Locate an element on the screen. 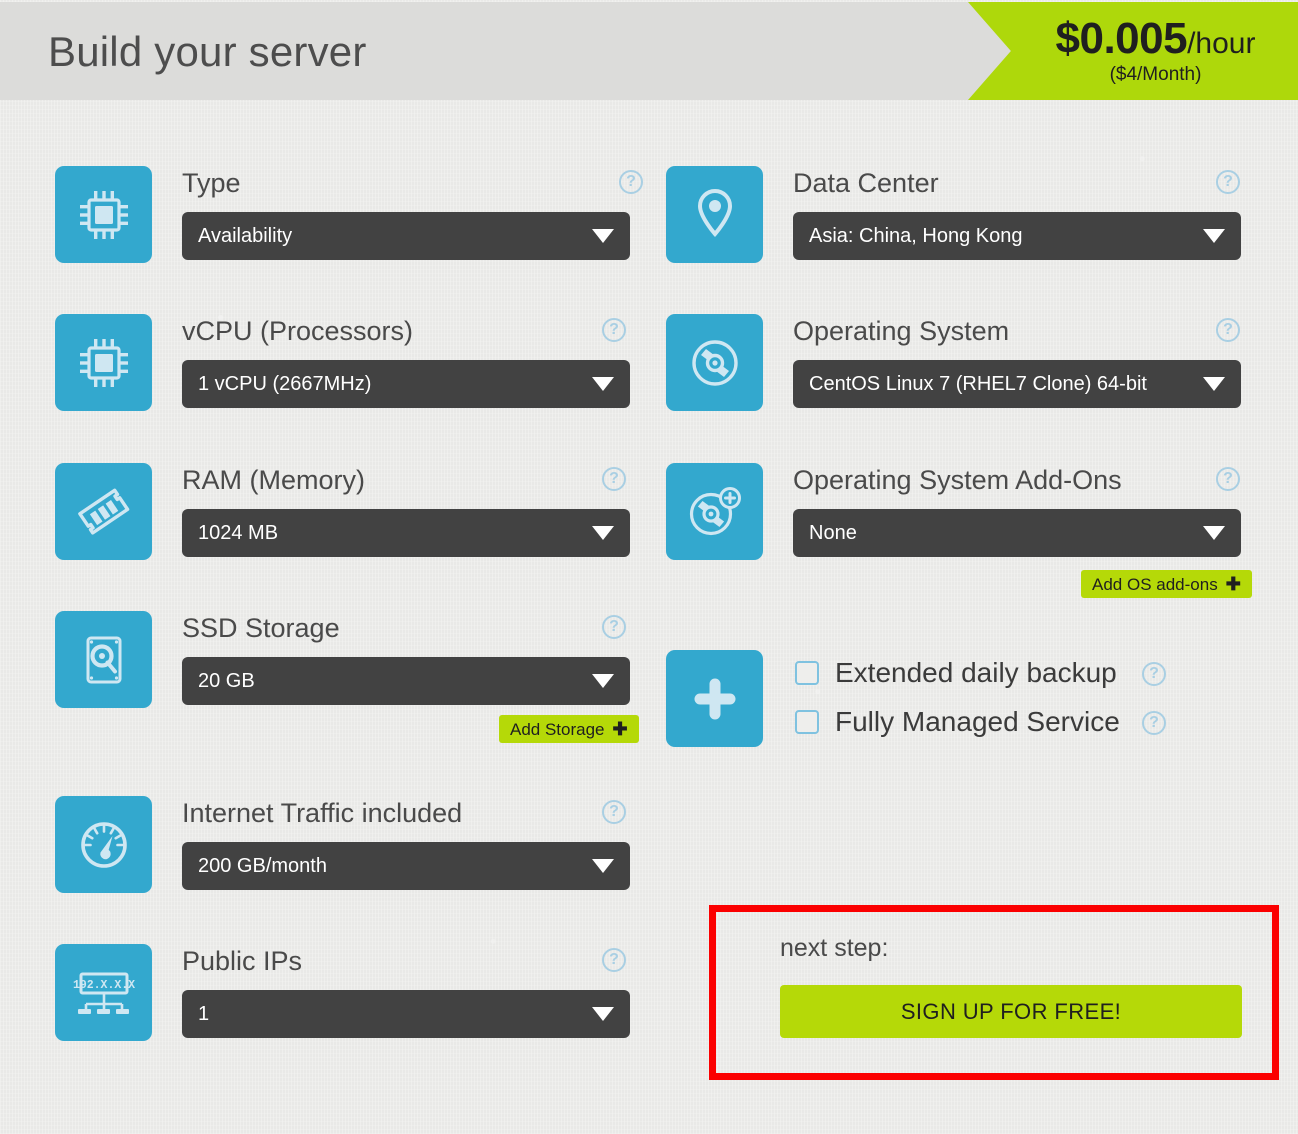 The width and height of the screenshot is (1298, 1134). field-vcpu: vCPU (Processors) ? 1 vCPU (2667MHz) is located at coordinates (342, 364).